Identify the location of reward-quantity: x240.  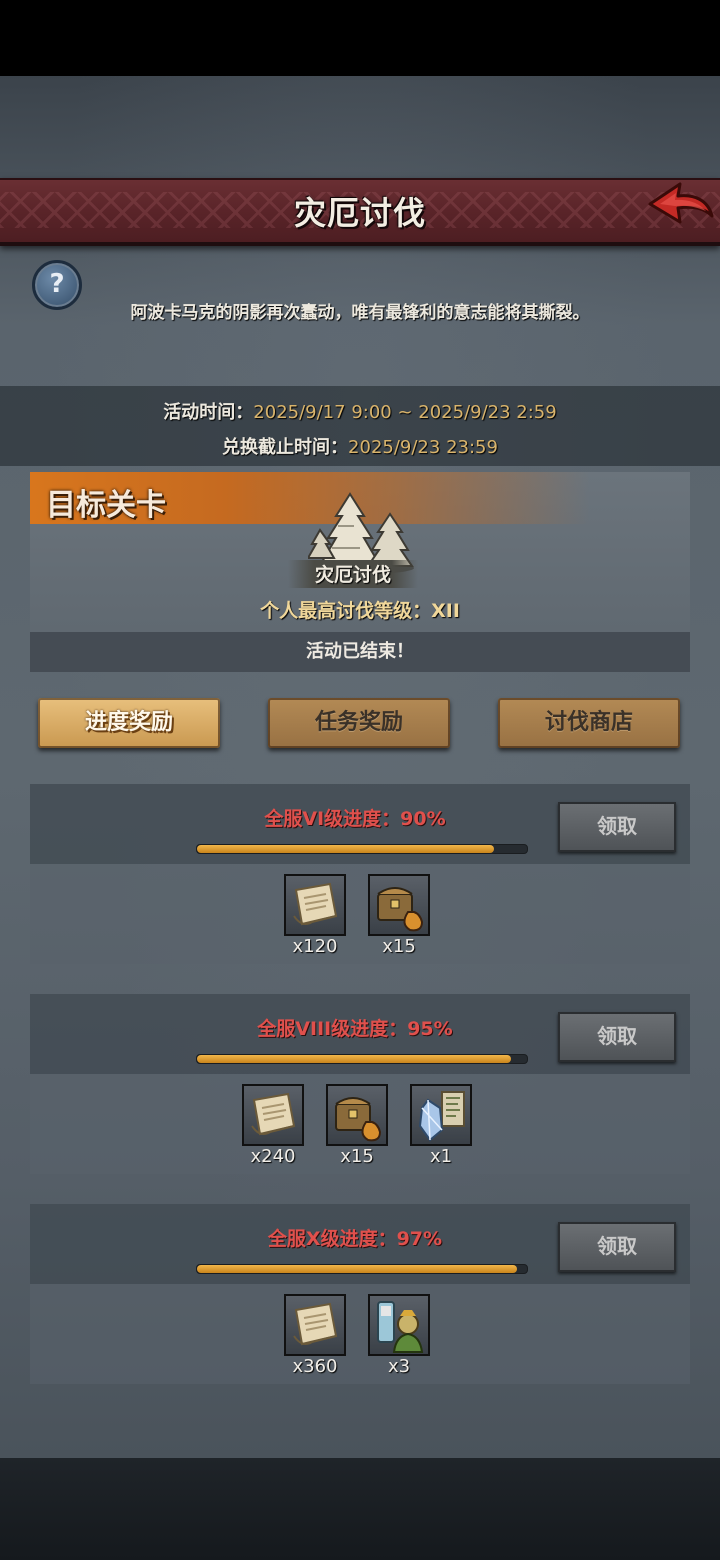
(273, 1156).